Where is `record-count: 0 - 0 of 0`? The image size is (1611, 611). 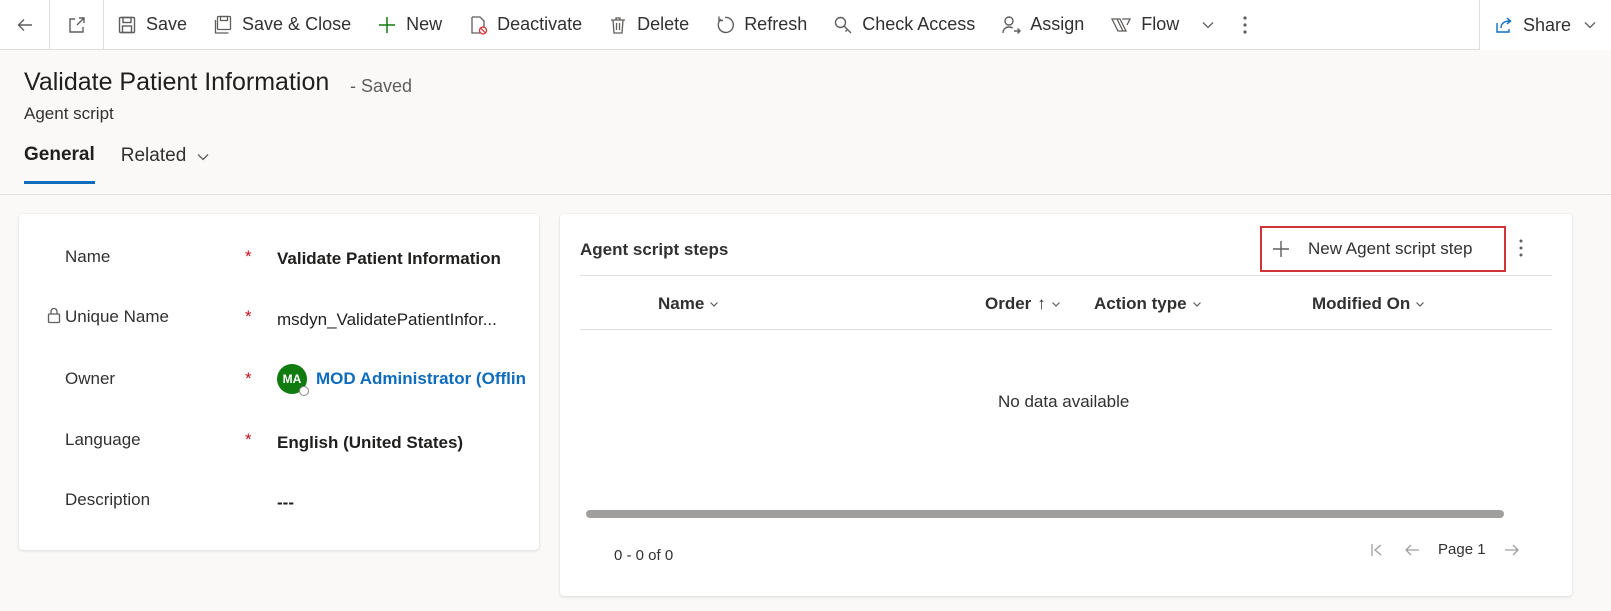
record-count: 0 - 0 of 0 is located at coordinates (644, 555).